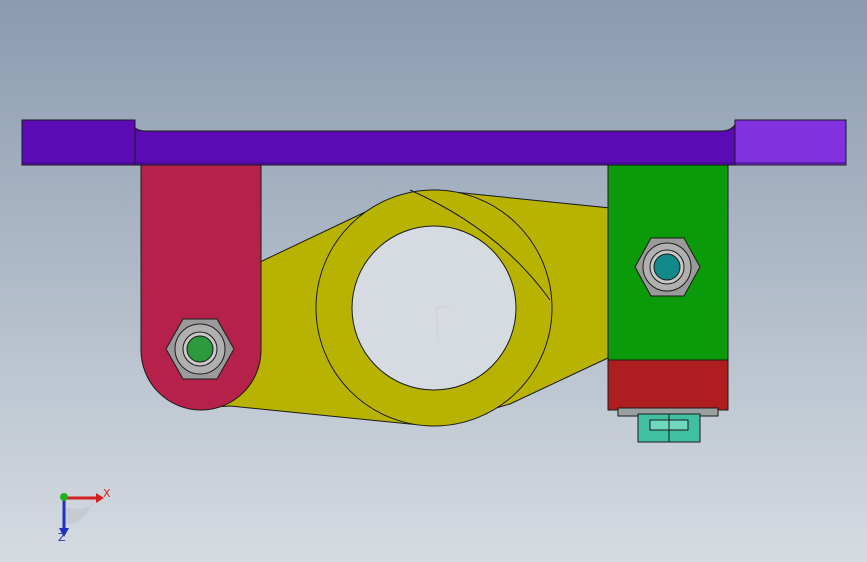 This screenshot has width=867, height=562. I want to click on right-pin, so click(667, 267).